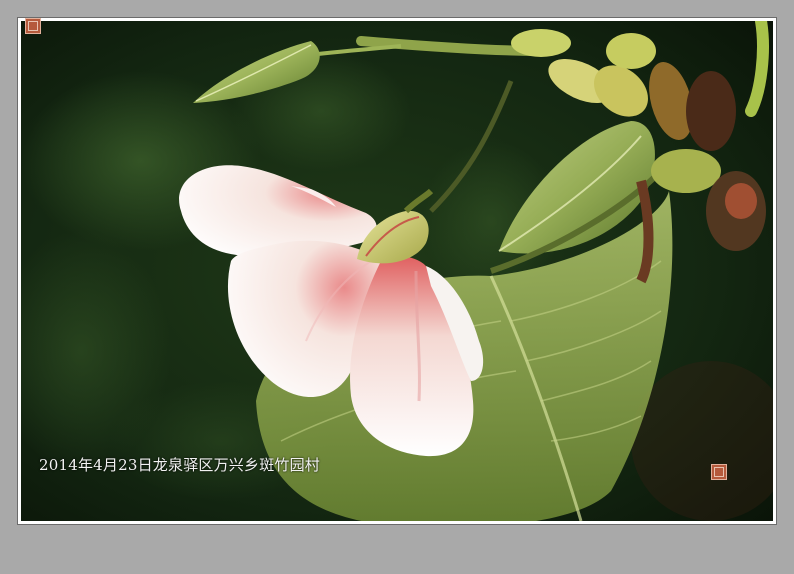  What do you see at coordinates (33, 26) in the screenshot?
I see `seal-top-left` at bounding box center [33, 26].